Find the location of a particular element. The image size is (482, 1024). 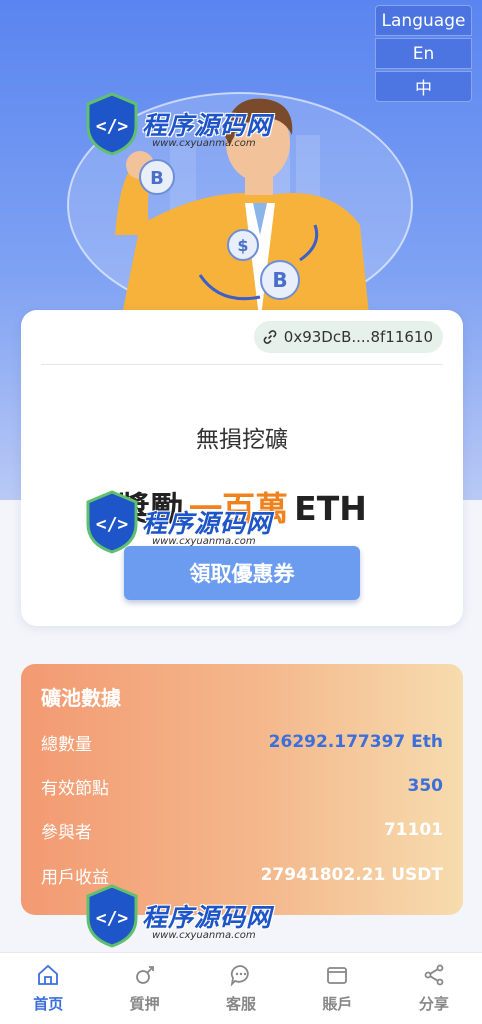

nav-item-label: 首页 is located at coordinates (48, 1004).